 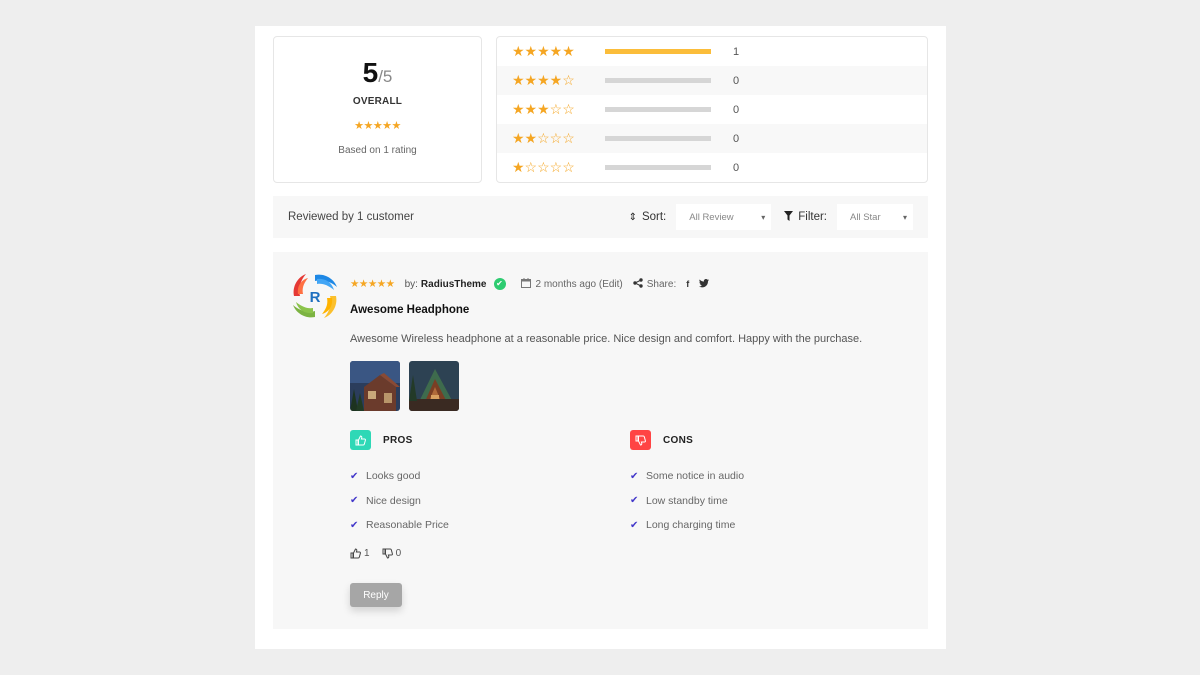 What do you see at coordinates (385, 76) in the screenshot?
I see `score-max: /5` at bounding box center [385, 76].